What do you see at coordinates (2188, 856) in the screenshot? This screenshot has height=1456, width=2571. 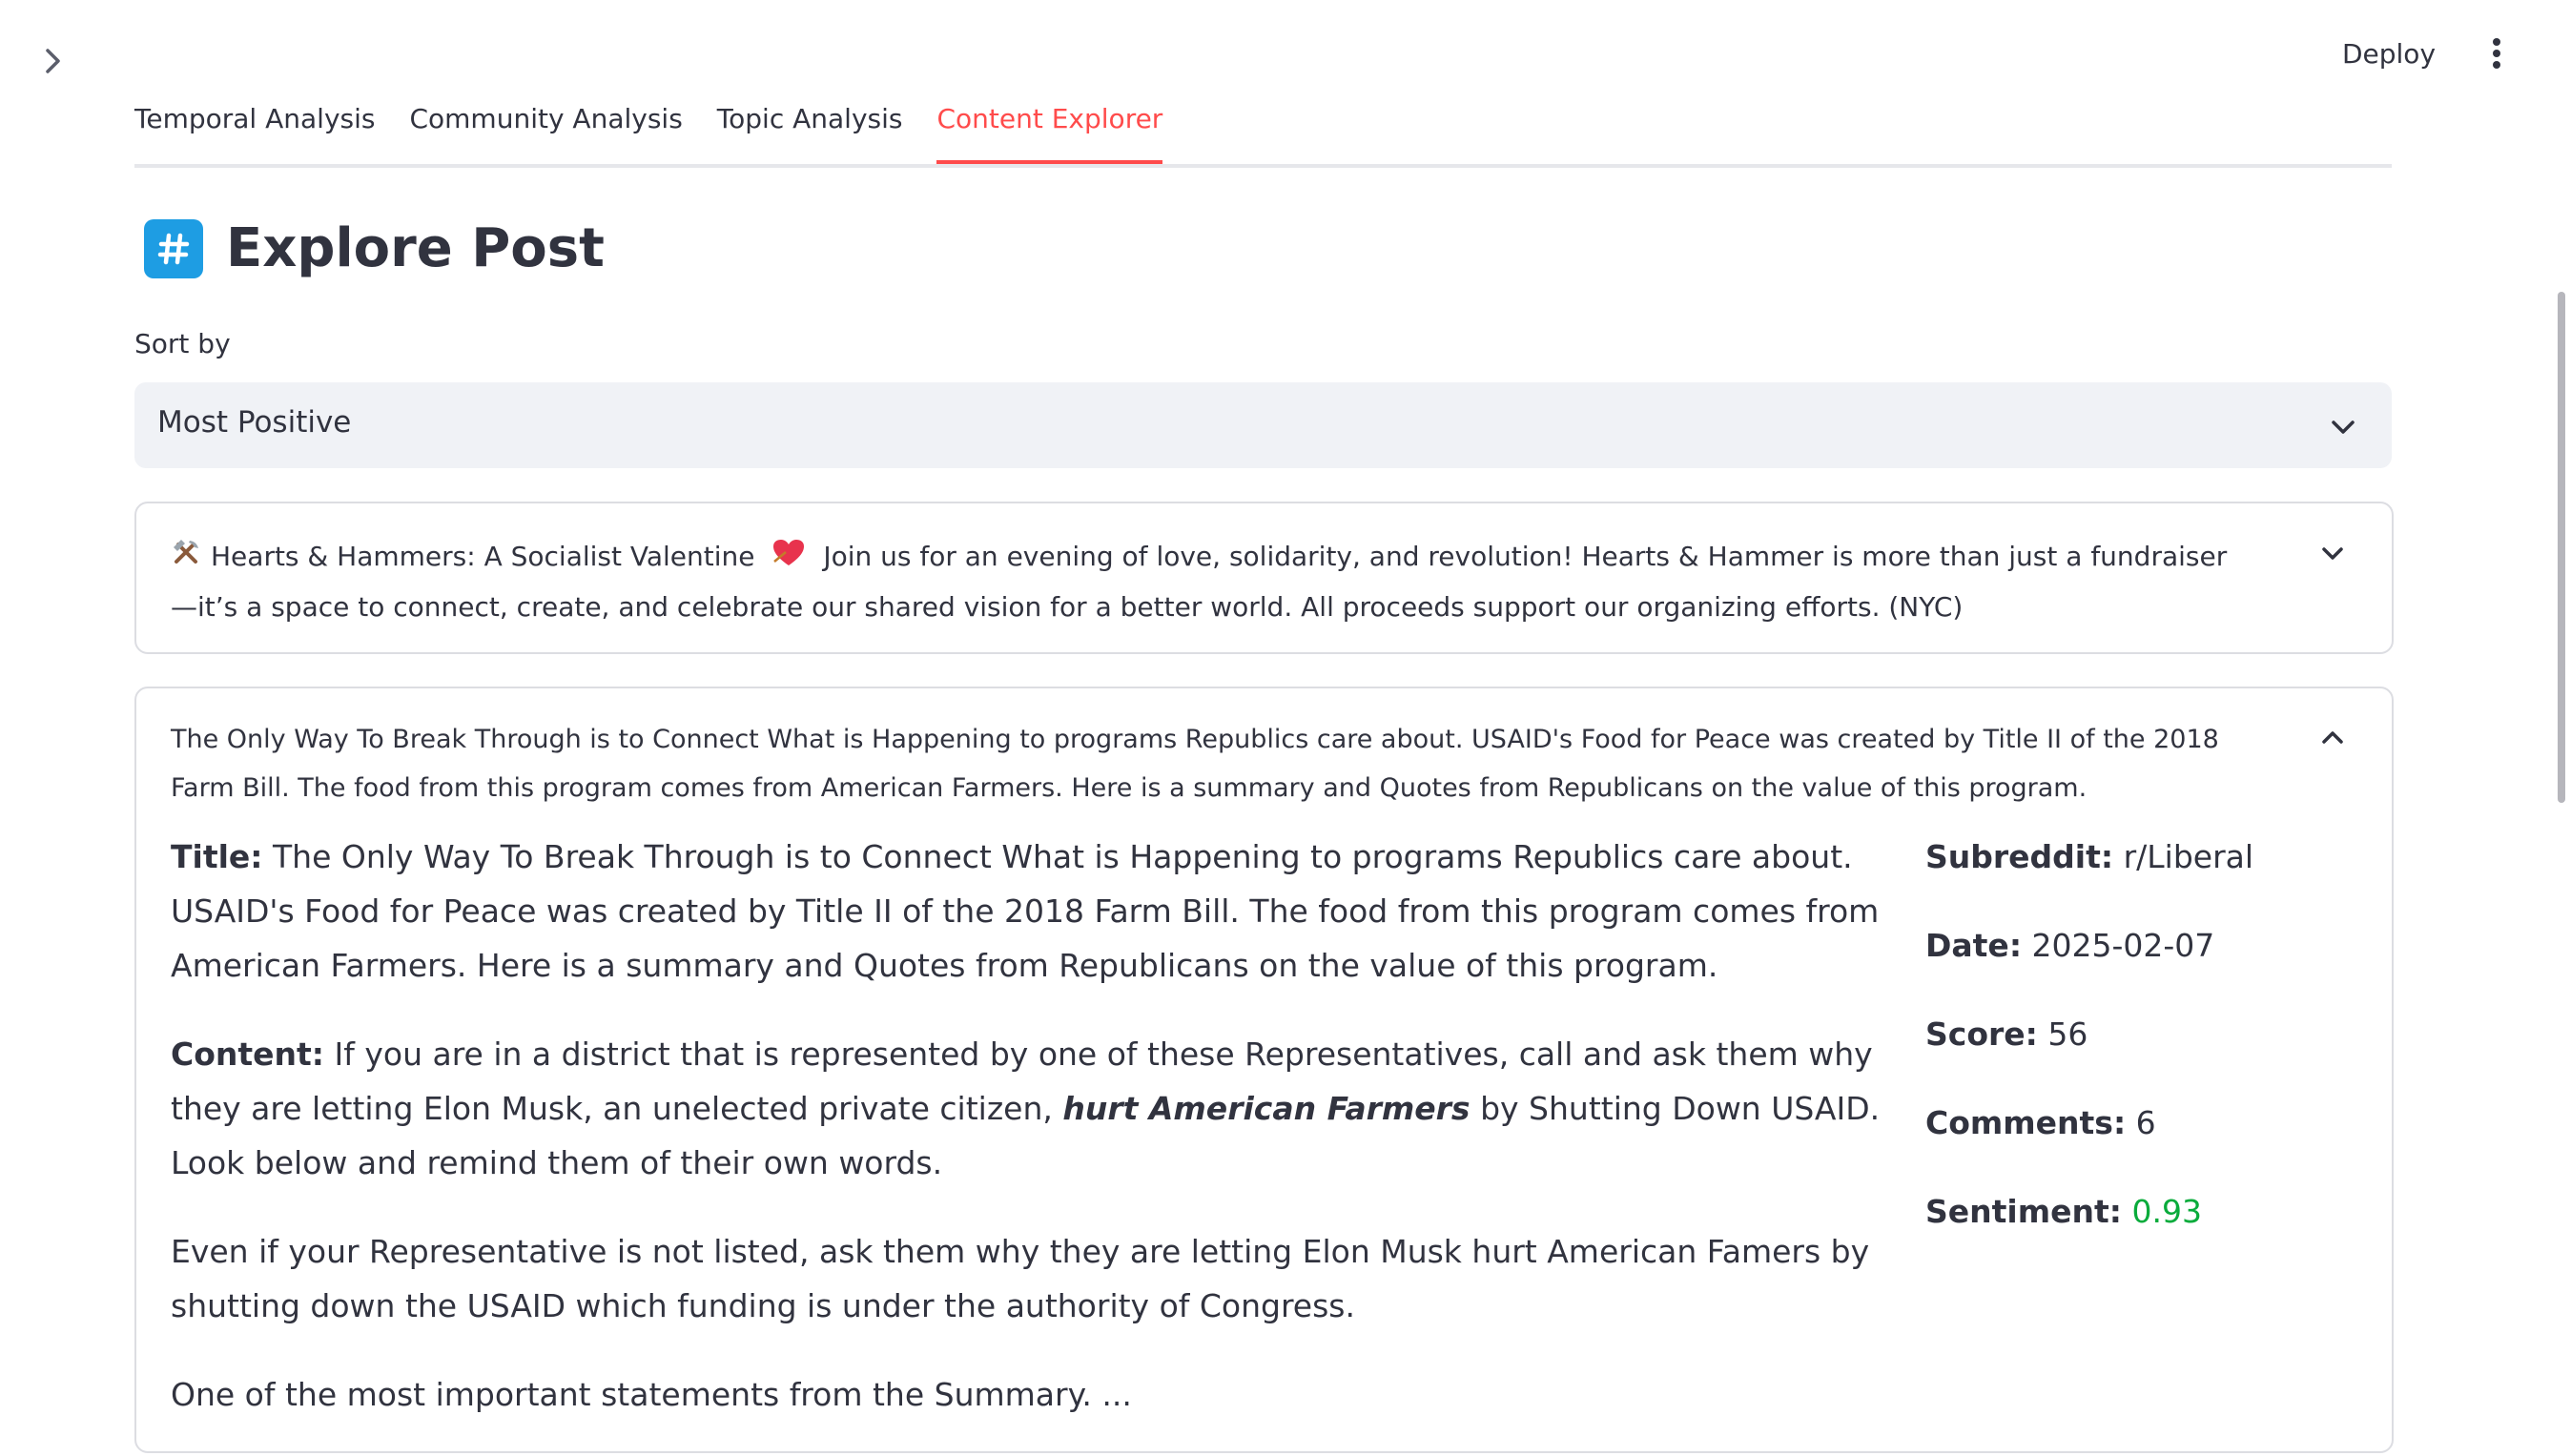 I see `subreddit-value: r/Liberal` at bounding box center [2188, 856].